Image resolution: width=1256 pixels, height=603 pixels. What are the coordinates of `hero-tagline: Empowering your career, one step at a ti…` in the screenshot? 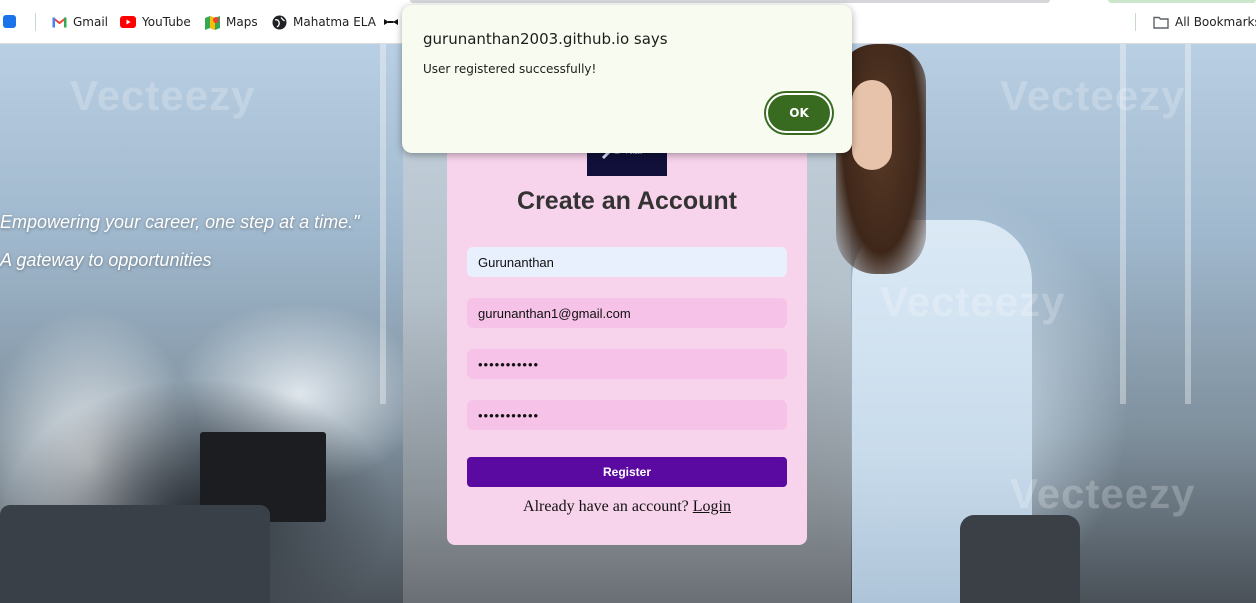 It's located at (180, 222).